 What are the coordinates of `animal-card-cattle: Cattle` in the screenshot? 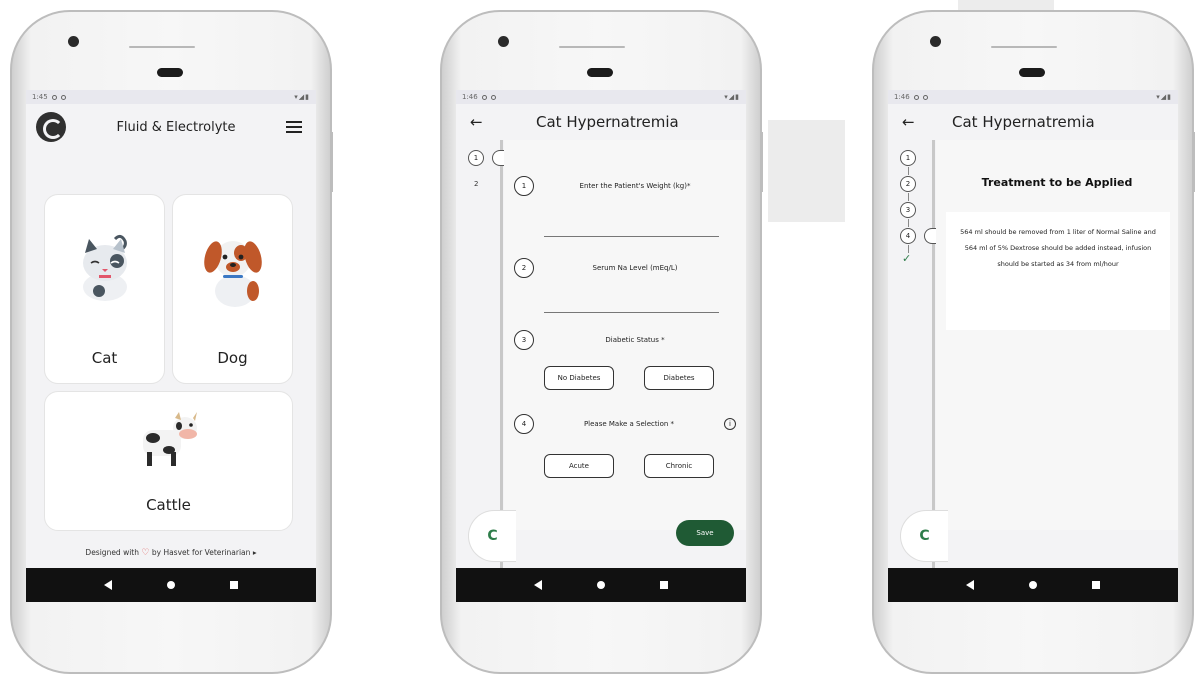 It's located at (168, 461).